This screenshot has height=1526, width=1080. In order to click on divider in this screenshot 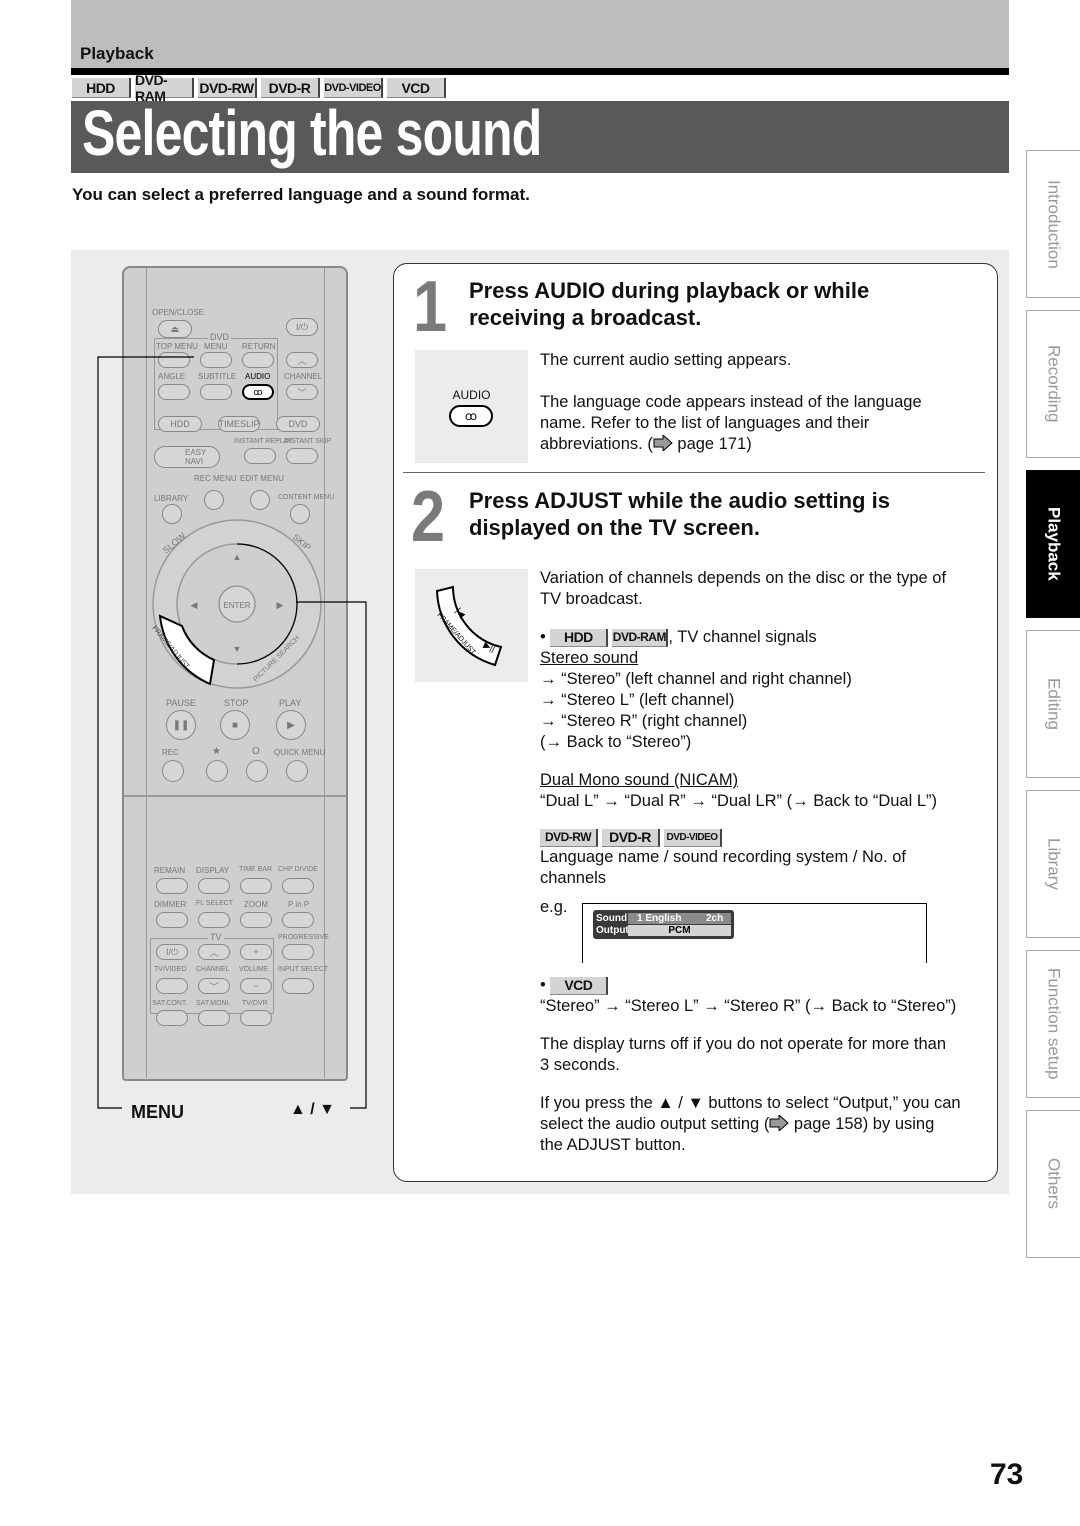, I will do `click(540, 71)`.